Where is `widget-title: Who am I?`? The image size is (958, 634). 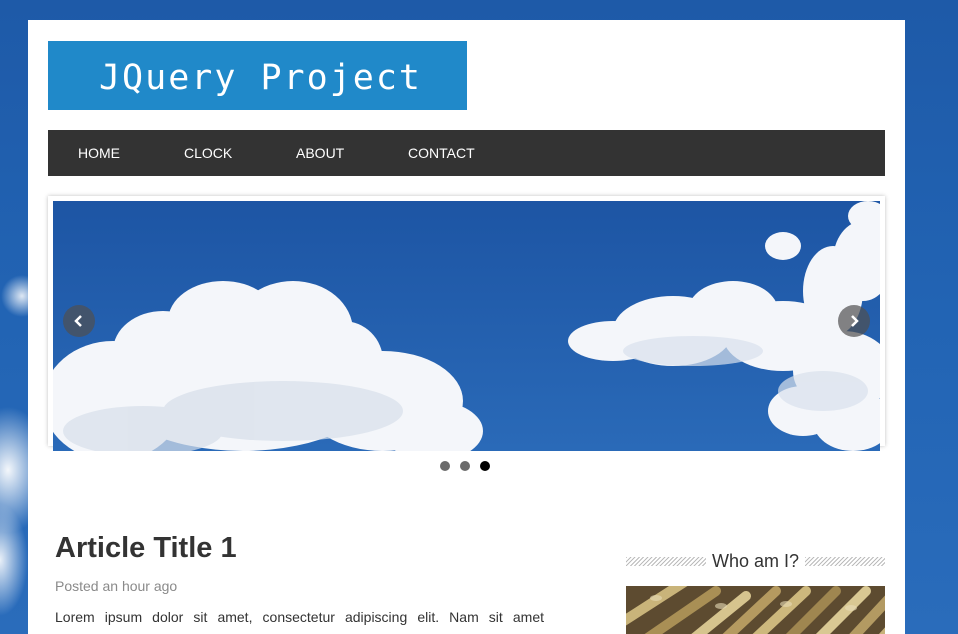
widget-title: Who am I? is located at coordinates (755, 560).